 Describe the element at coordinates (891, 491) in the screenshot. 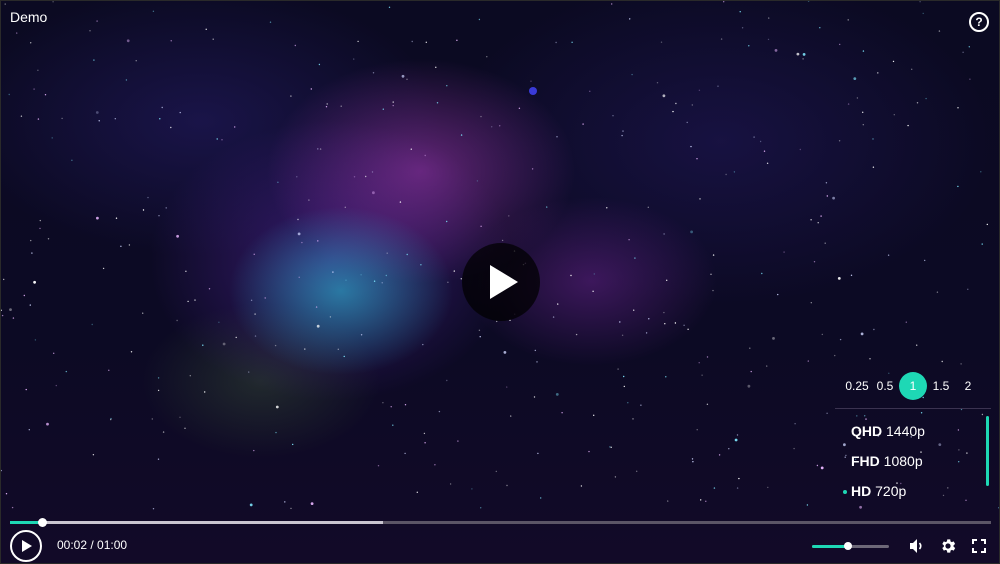

I see `quality-resolution: 720p` at that location.